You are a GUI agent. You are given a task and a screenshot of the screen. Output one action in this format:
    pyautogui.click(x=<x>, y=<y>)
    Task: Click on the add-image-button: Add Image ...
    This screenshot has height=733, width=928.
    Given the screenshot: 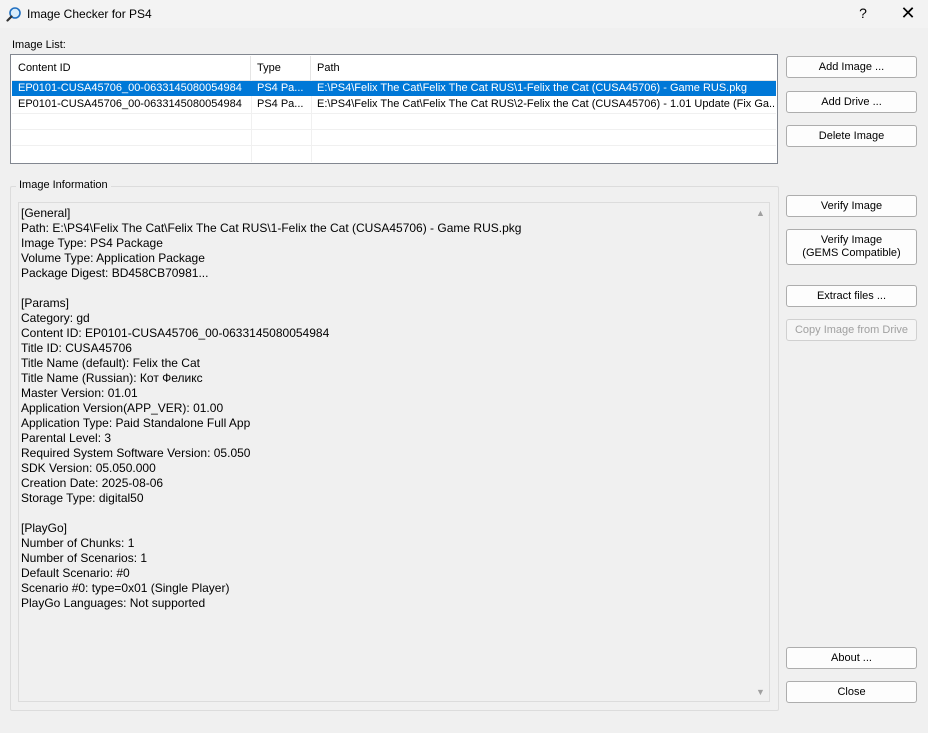 What is the action you would take?
    pyautogui.click(x=851, y=67)
    